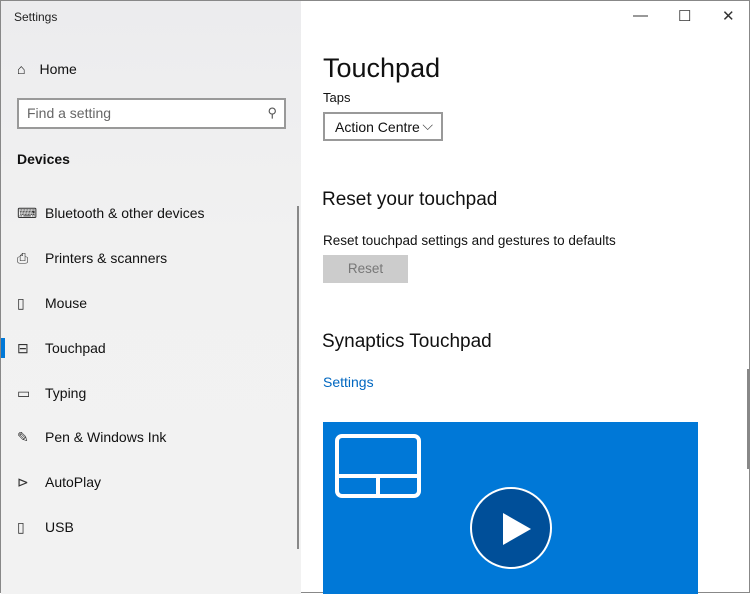 This screenshot has height=594, width=750. Describe the element at coordinates (106, 437) in the screenshot. I see `sidebar-item-label: Pen & Windows Ink` at that location.